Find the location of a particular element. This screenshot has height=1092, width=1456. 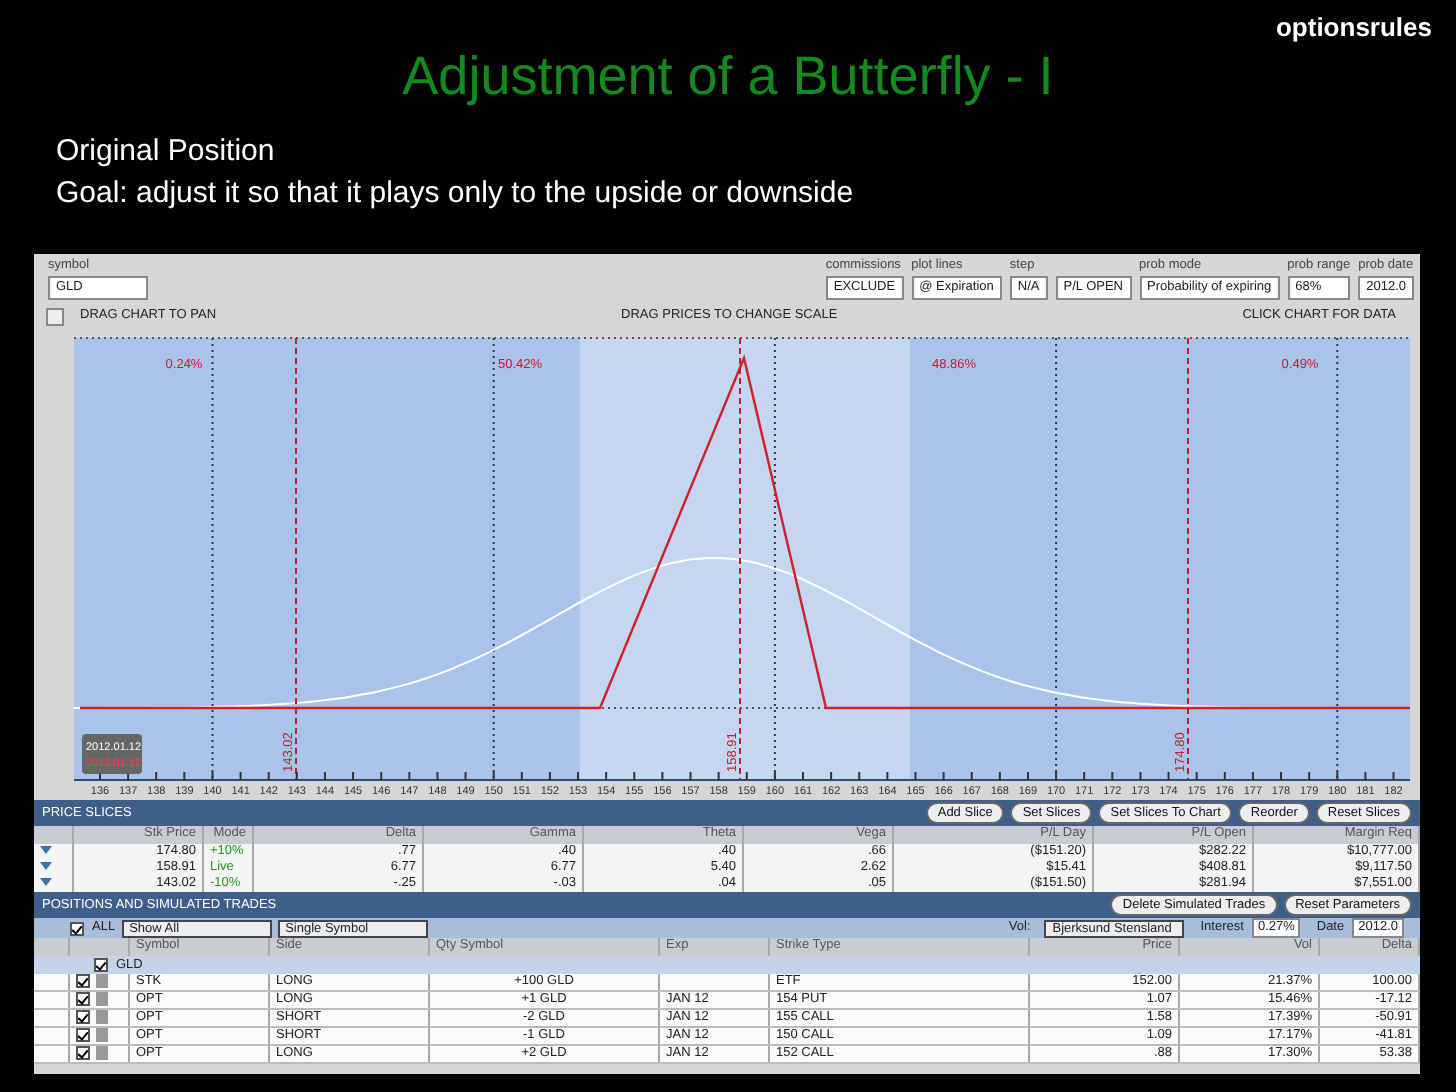

logo-text: optionsrules is located at coordinates (1353, 28).